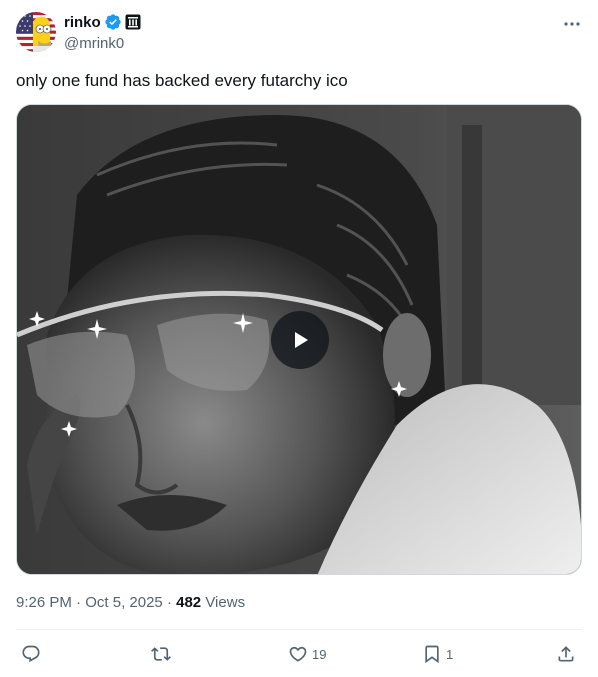  I want to click on author-info: rinko @mrink0, so click(102, 33).